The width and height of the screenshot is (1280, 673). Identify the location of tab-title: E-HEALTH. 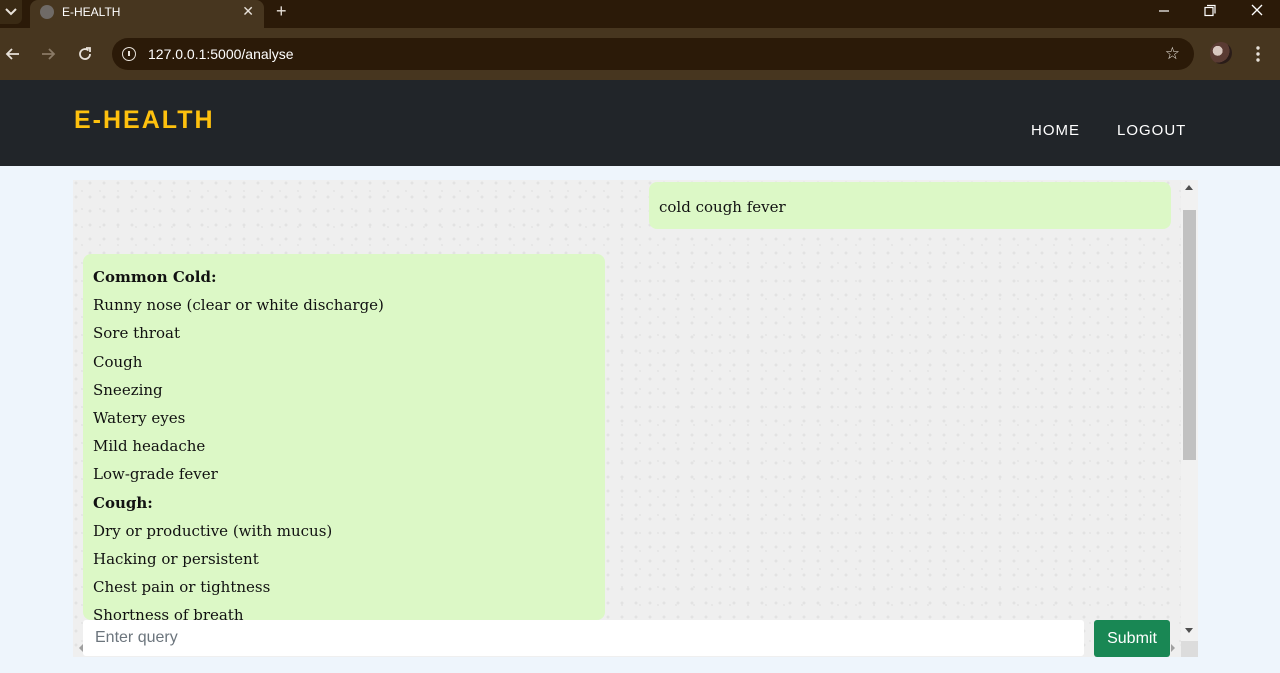
(91, 12).